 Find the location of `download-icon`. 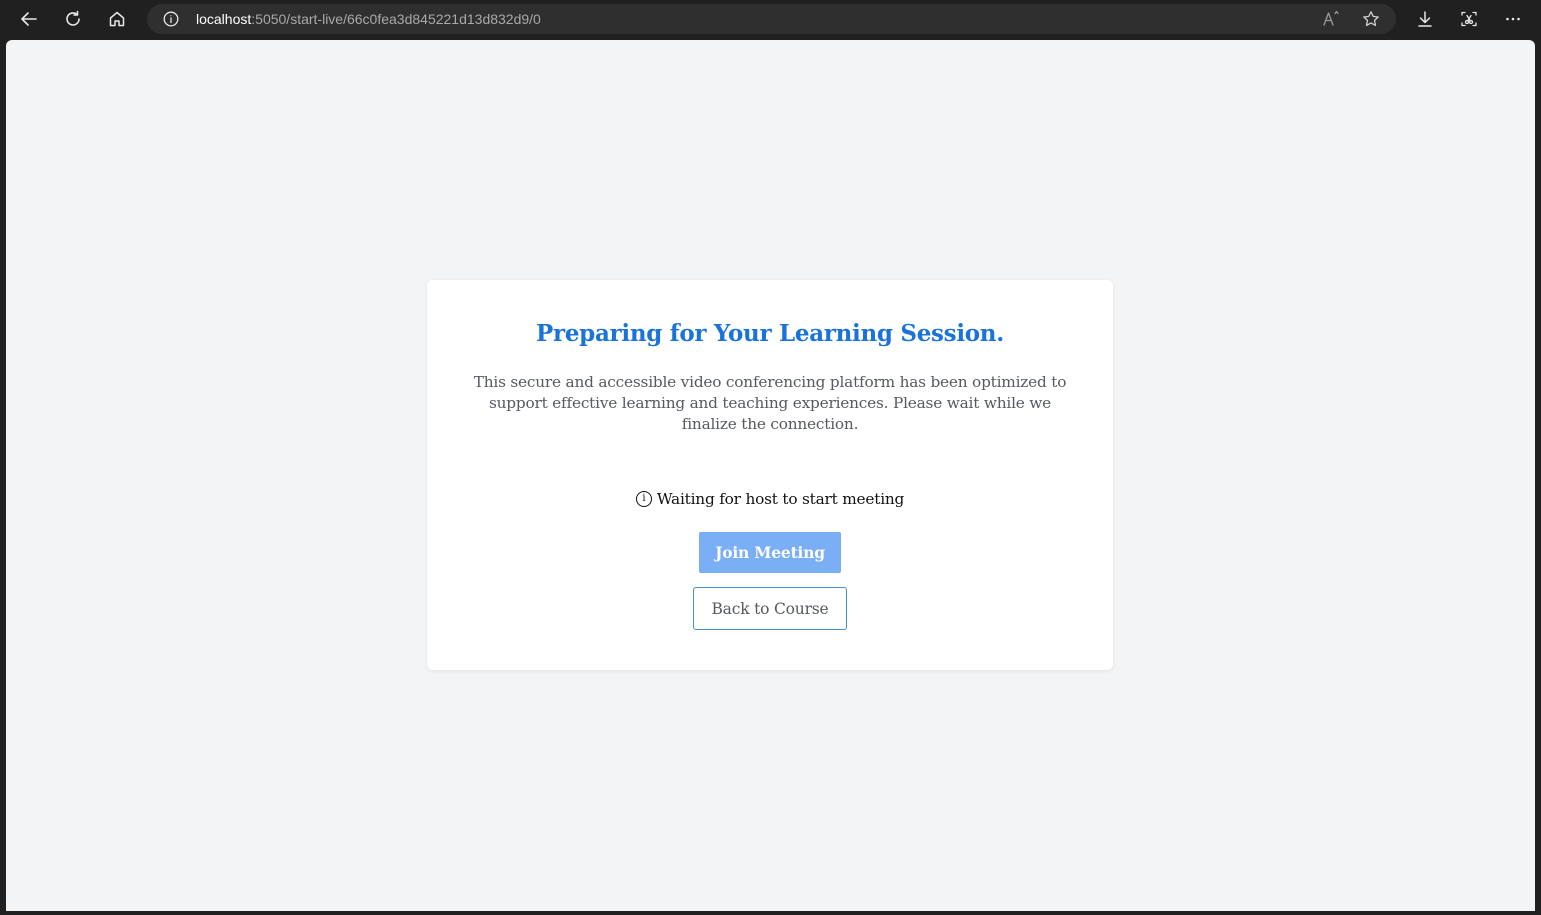

download-icon is located at coordinates (1425, 19).